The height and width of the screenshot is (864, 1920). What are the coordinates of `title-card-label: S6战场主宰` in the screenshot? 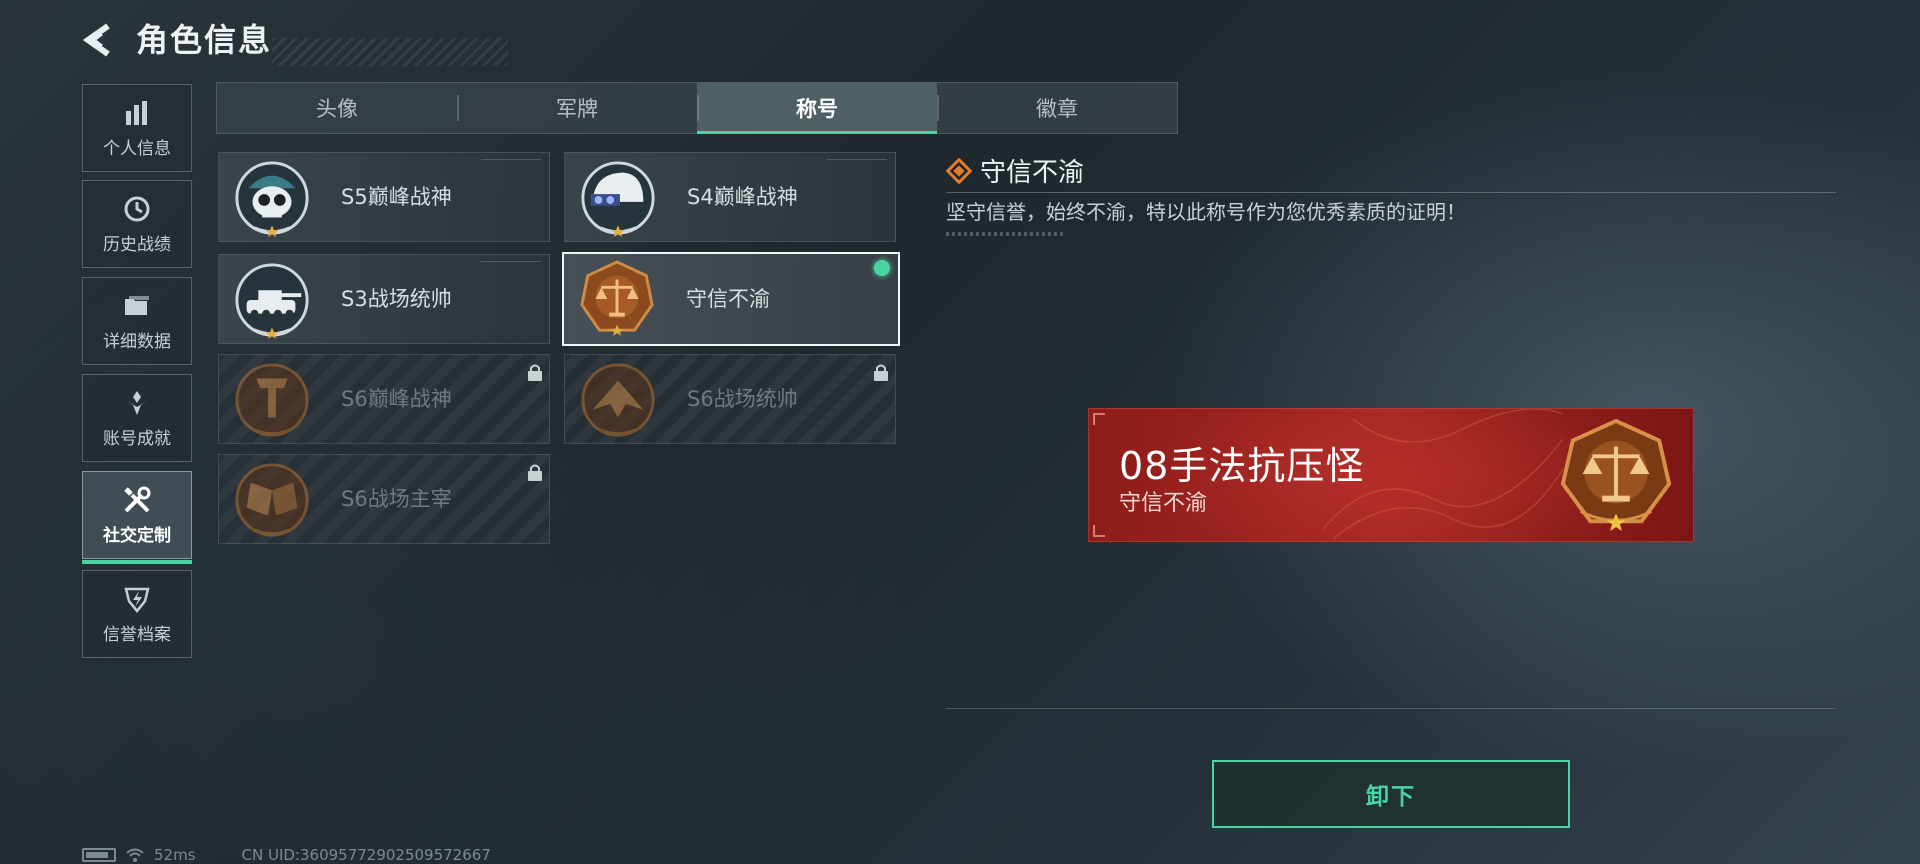 It's located at (396, 499).